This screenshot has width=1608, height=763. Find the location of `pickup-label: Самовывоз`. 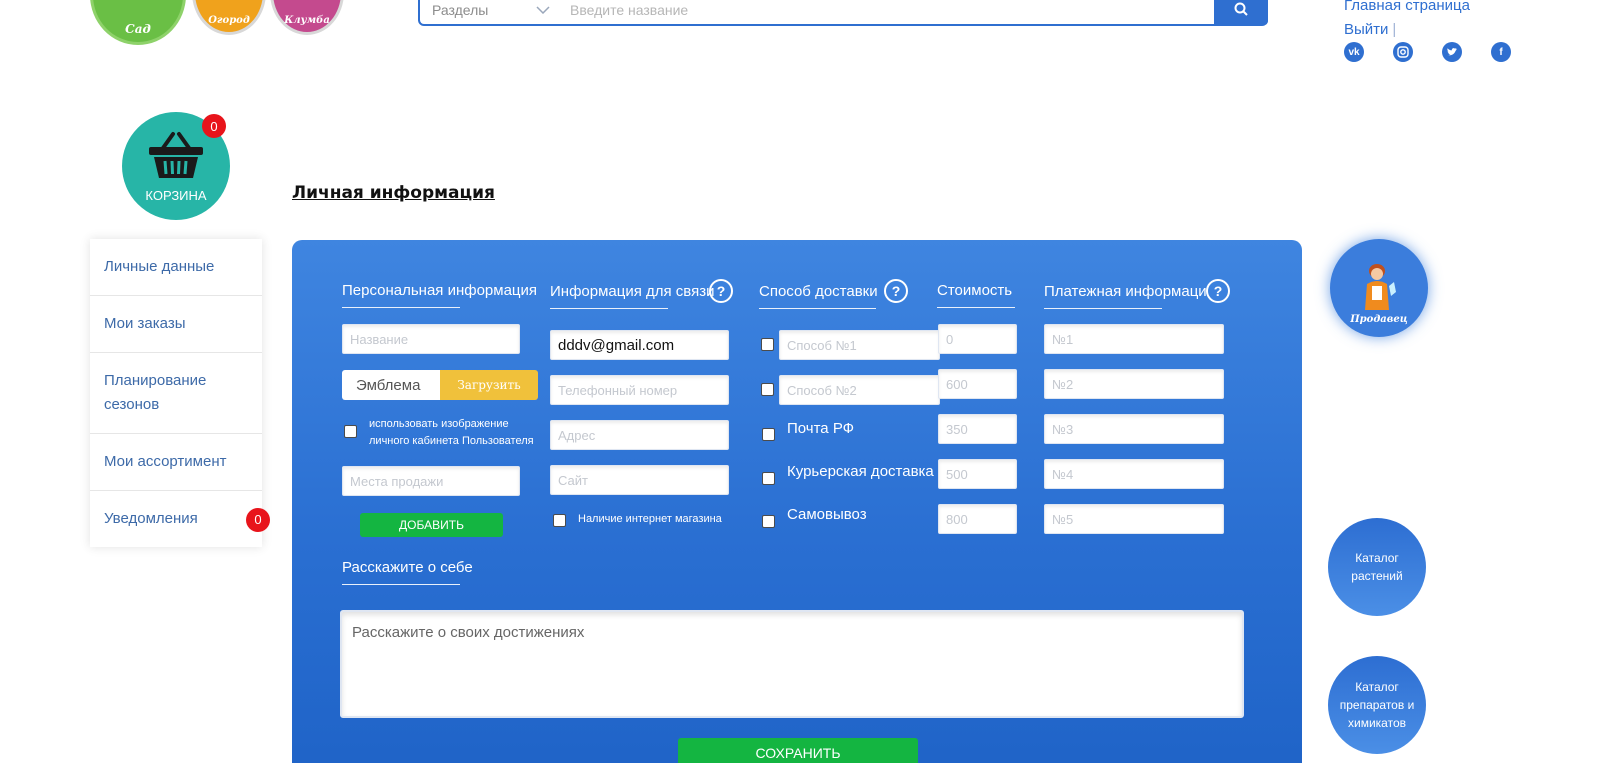

pickup-label: Самовывоз is located at coordinates (827, 514).